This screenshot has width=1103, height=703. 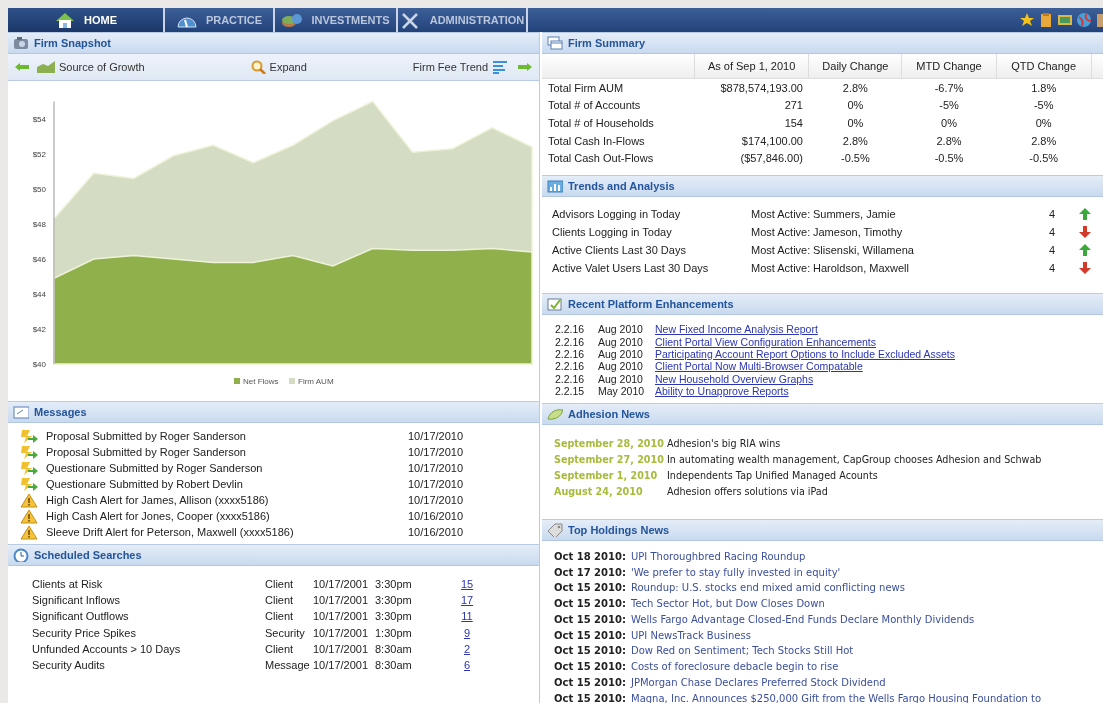 What do you see at coordinates (858, 231) in the screenshot?
I see `user-name: Jameson, Timothy` at bounding box center [858, 231].